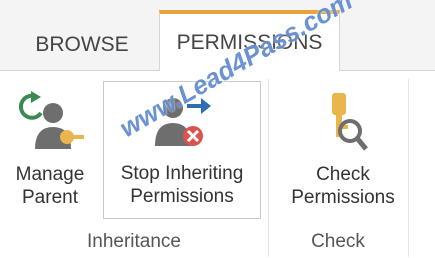  I want to click on stop-inheriting-label: Stop Inheriting Permissions, so click(182, 185).